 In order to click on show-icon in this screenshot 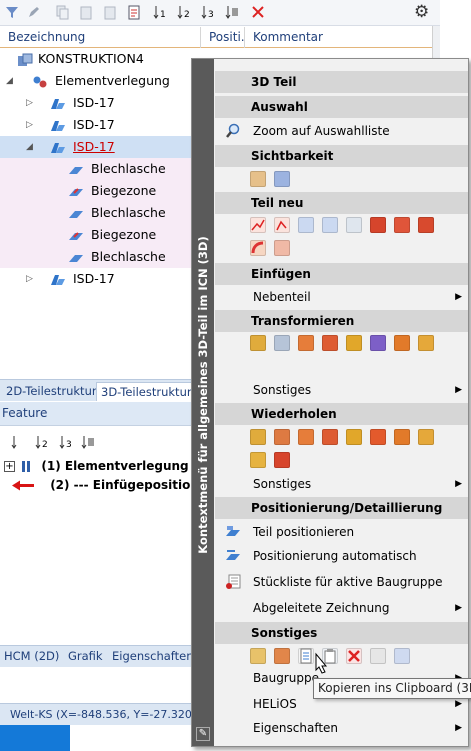, I will do `click(282, 179)`.